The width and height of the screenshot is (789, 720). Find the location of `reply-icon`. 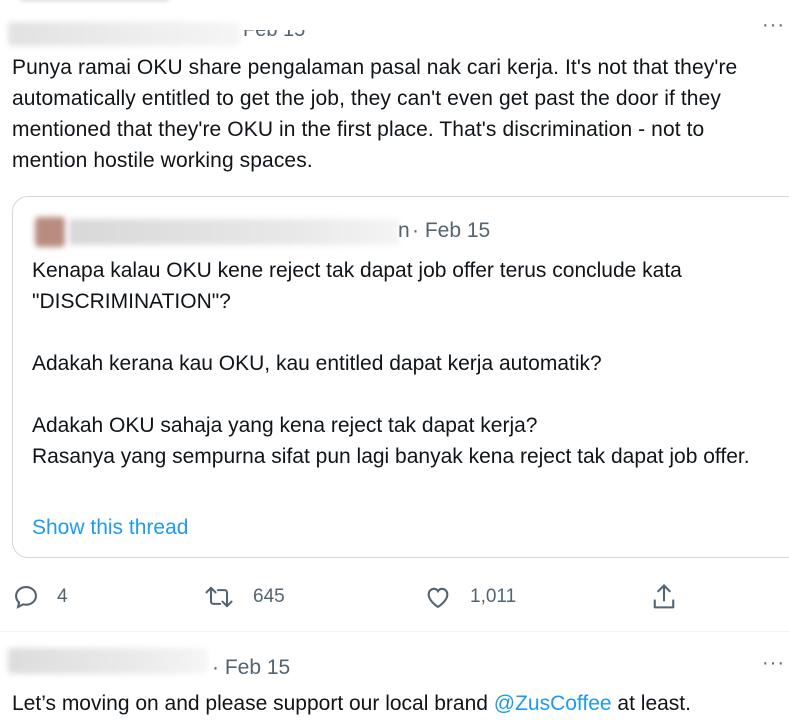

reply-icon is located at coordinates (26, 597).